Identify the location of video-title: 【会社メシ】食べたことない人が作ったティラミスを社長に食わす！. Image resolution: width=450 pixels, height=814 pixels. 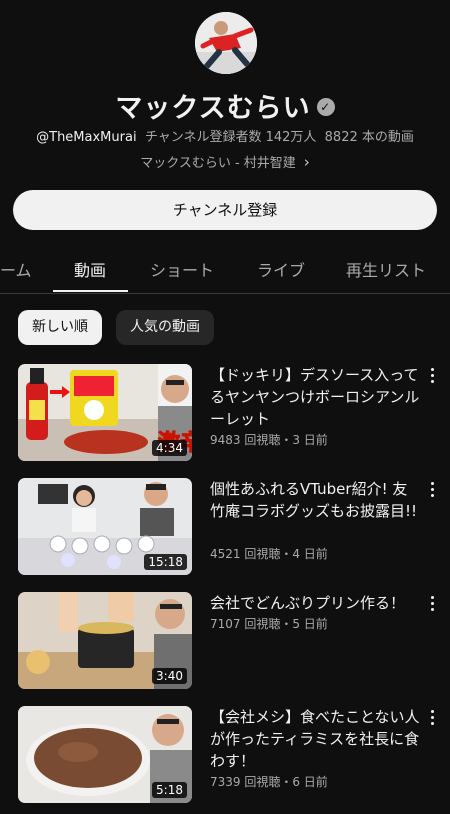
(316, 739).